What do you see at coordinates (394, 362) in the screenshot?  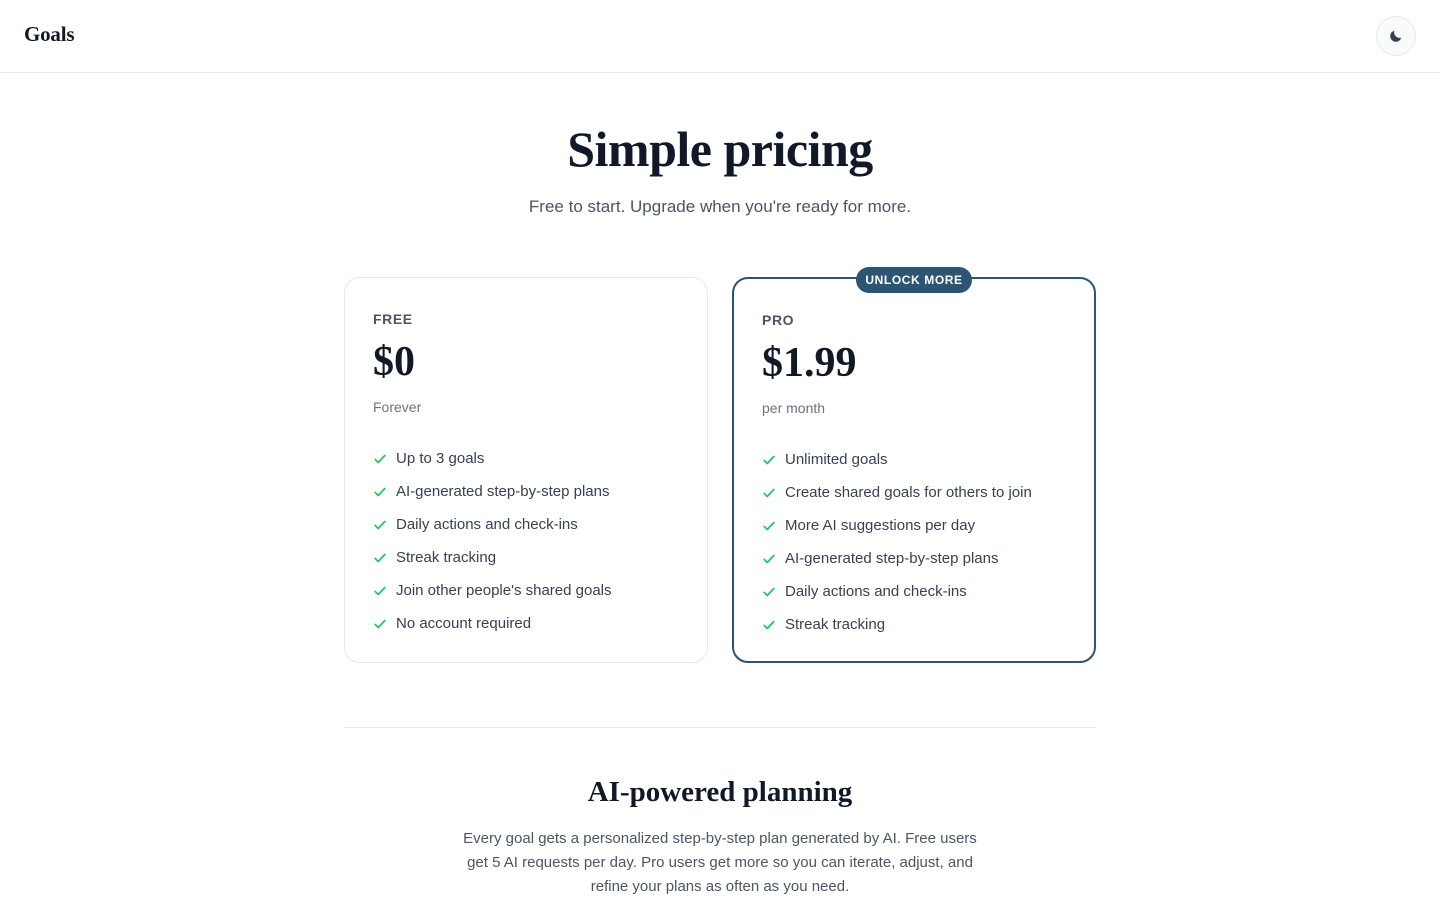 I see `plan-price: $0` at bounding box center [394, 362].